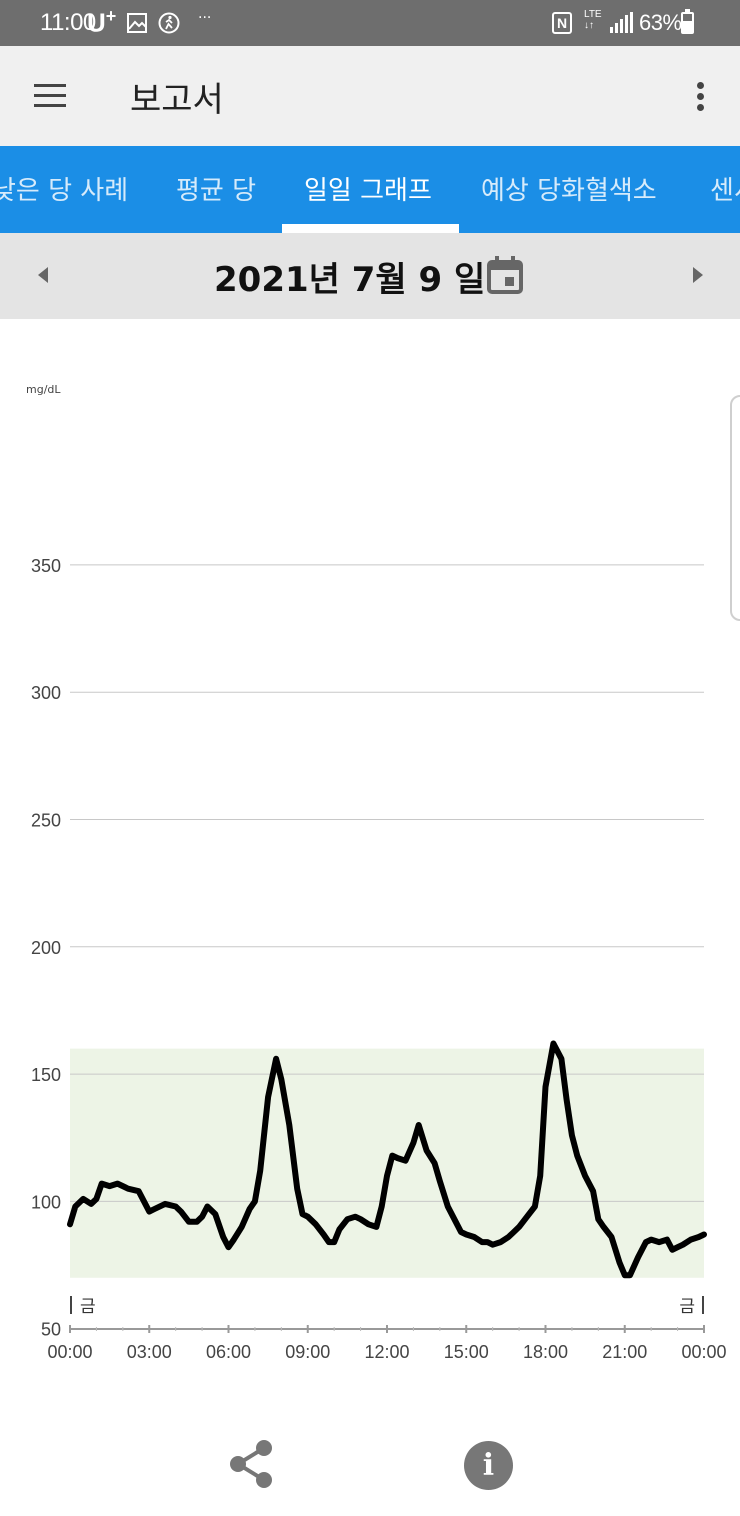  I want to click on target-range-band, so click(387, 1163).